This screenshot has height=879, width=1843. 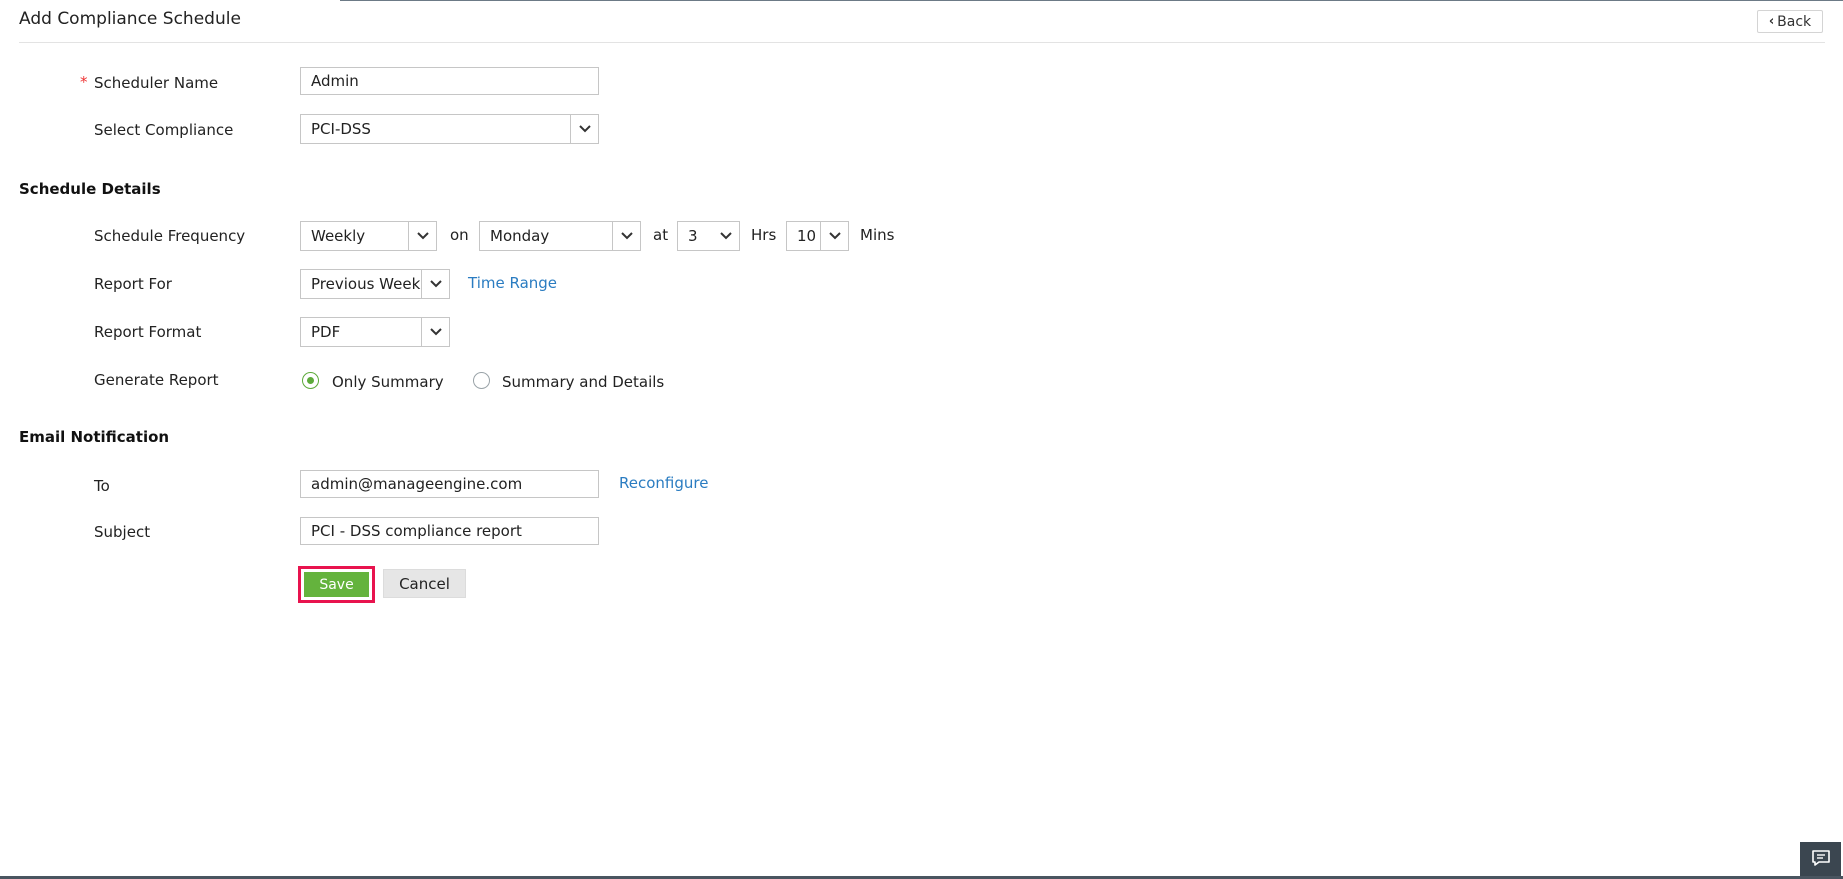 I want to click on compliance-select-value: PCI-DSS, so click(x=341, y=129).